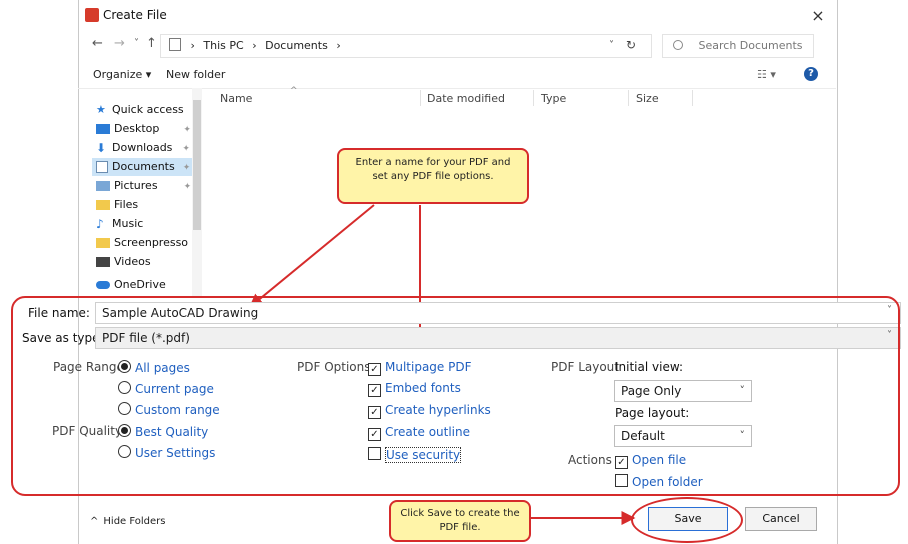 Image resolution: width=908 pixels, height=544 pixels. Describe the element at coordinates (460, 521) in the screenshot. I see `callout-save: Click Save to create the PDF file.` at that location.